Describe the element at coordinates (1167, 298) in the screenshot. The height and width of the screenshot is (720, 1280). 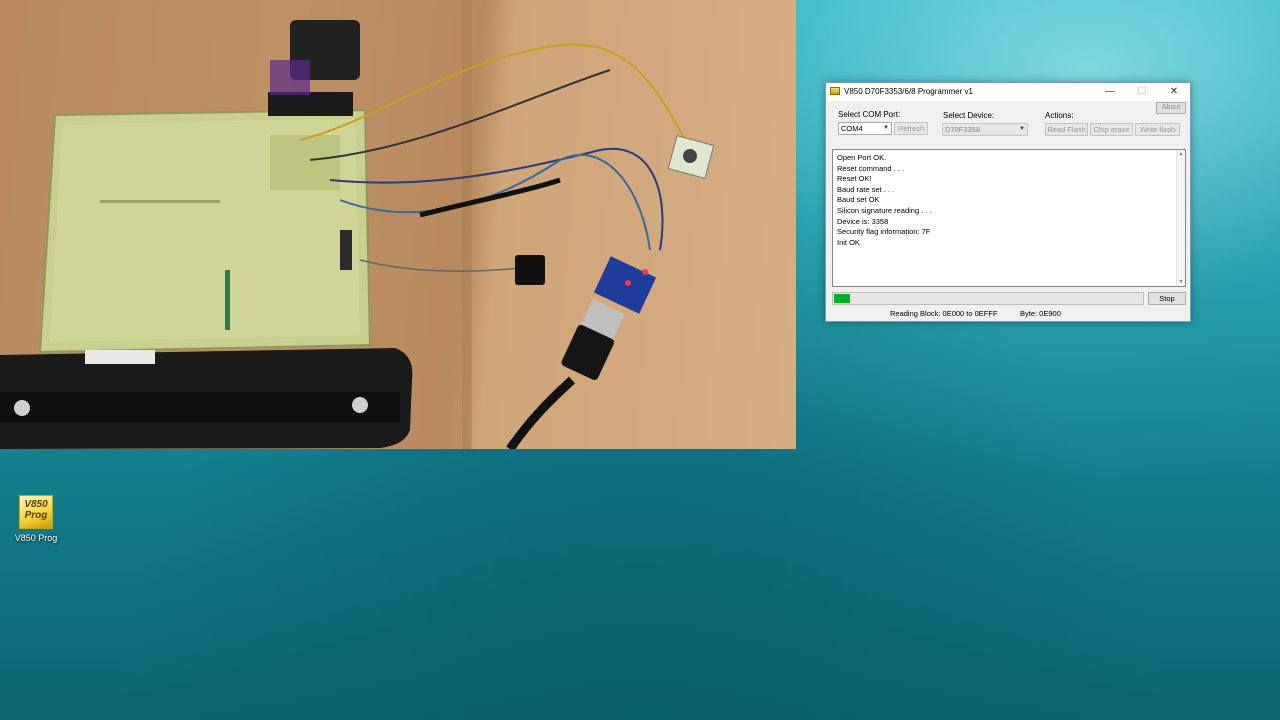
I see `stop-button: Stop` at that location.